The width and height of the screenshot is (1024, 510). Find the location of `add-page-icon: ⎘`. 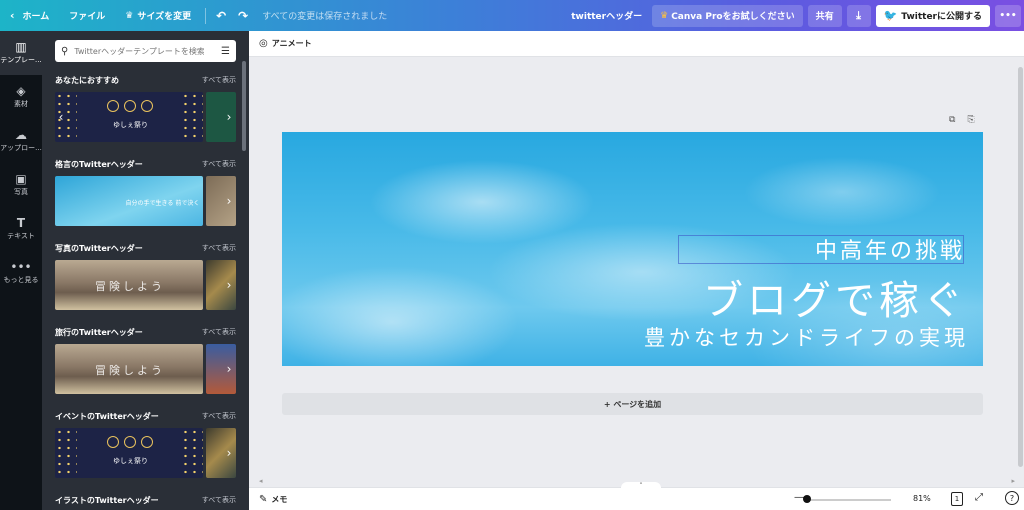

add-page-icon: ⎘ is located at coordinates (970, 120).